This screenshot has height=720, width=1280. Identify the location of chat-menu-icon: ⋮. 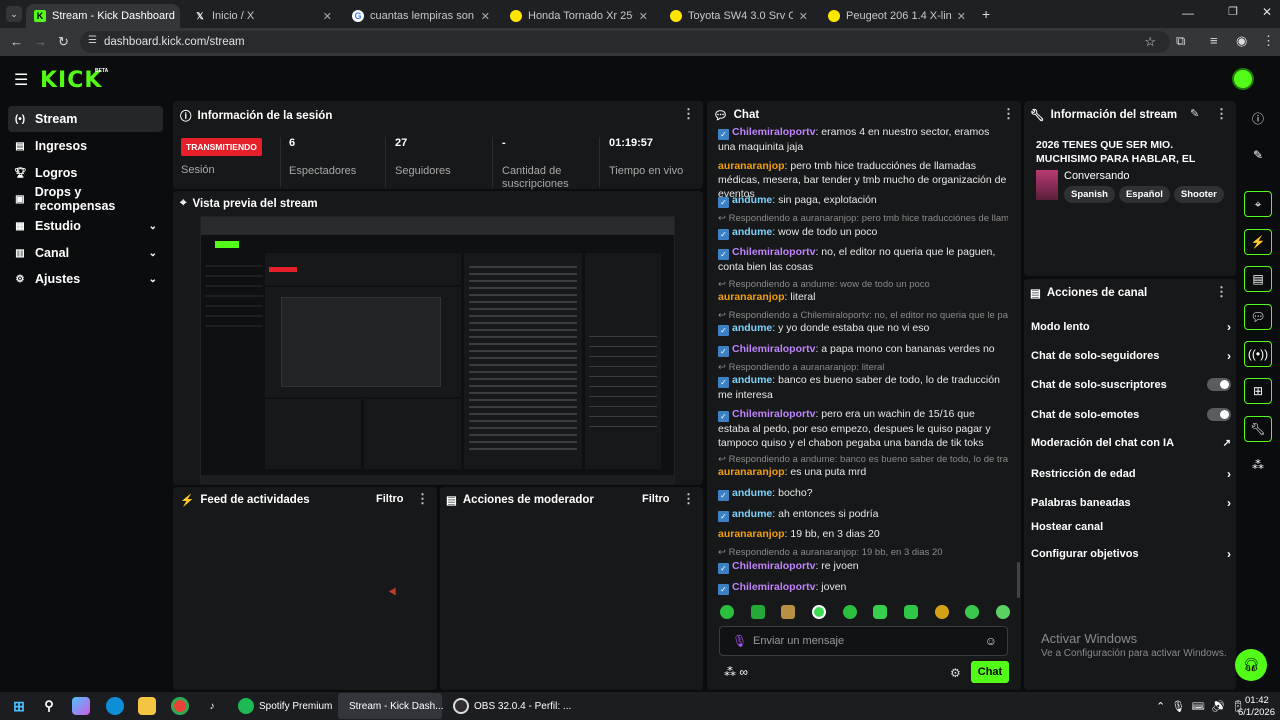
(1008, 114).